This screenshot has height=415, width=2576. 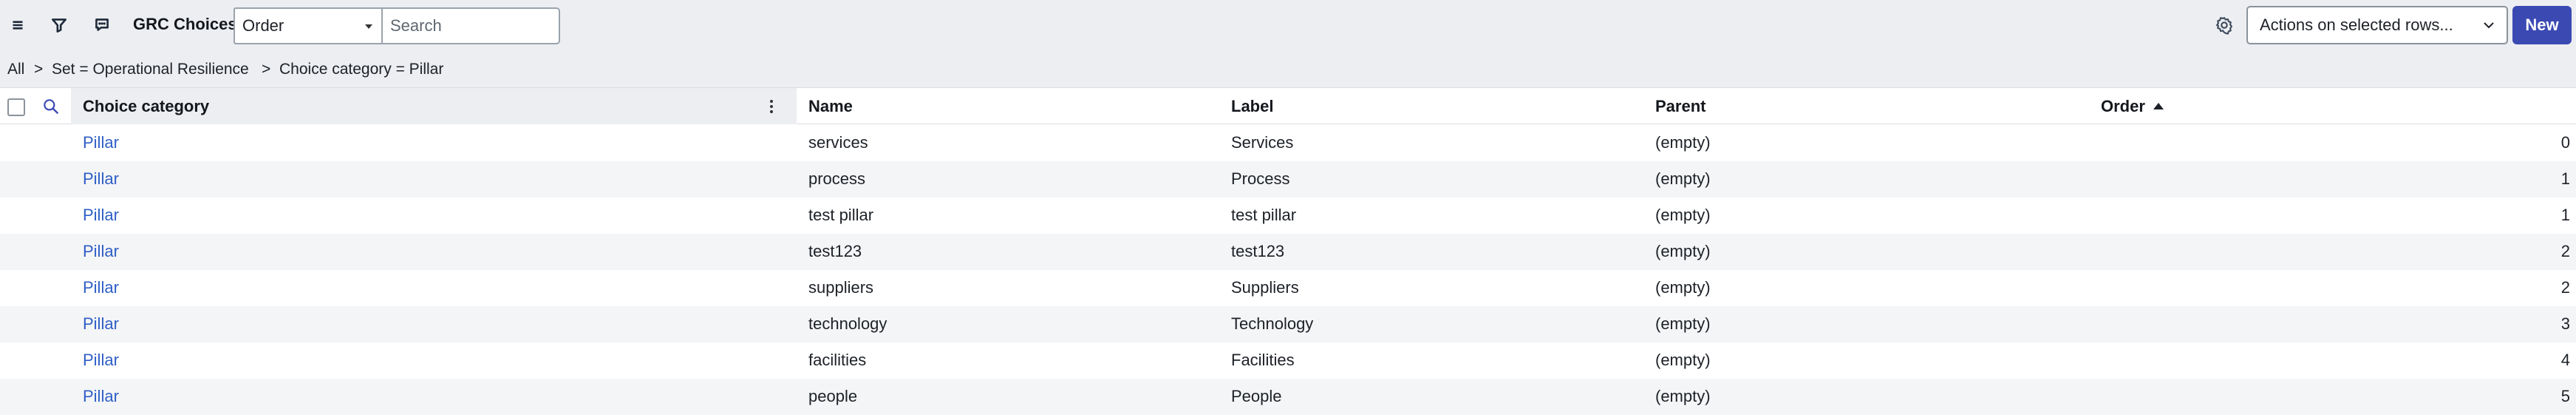 I want to click on table-row: Pillar test pillar test pillar (empty) 1, so click(x=1288, y=216).